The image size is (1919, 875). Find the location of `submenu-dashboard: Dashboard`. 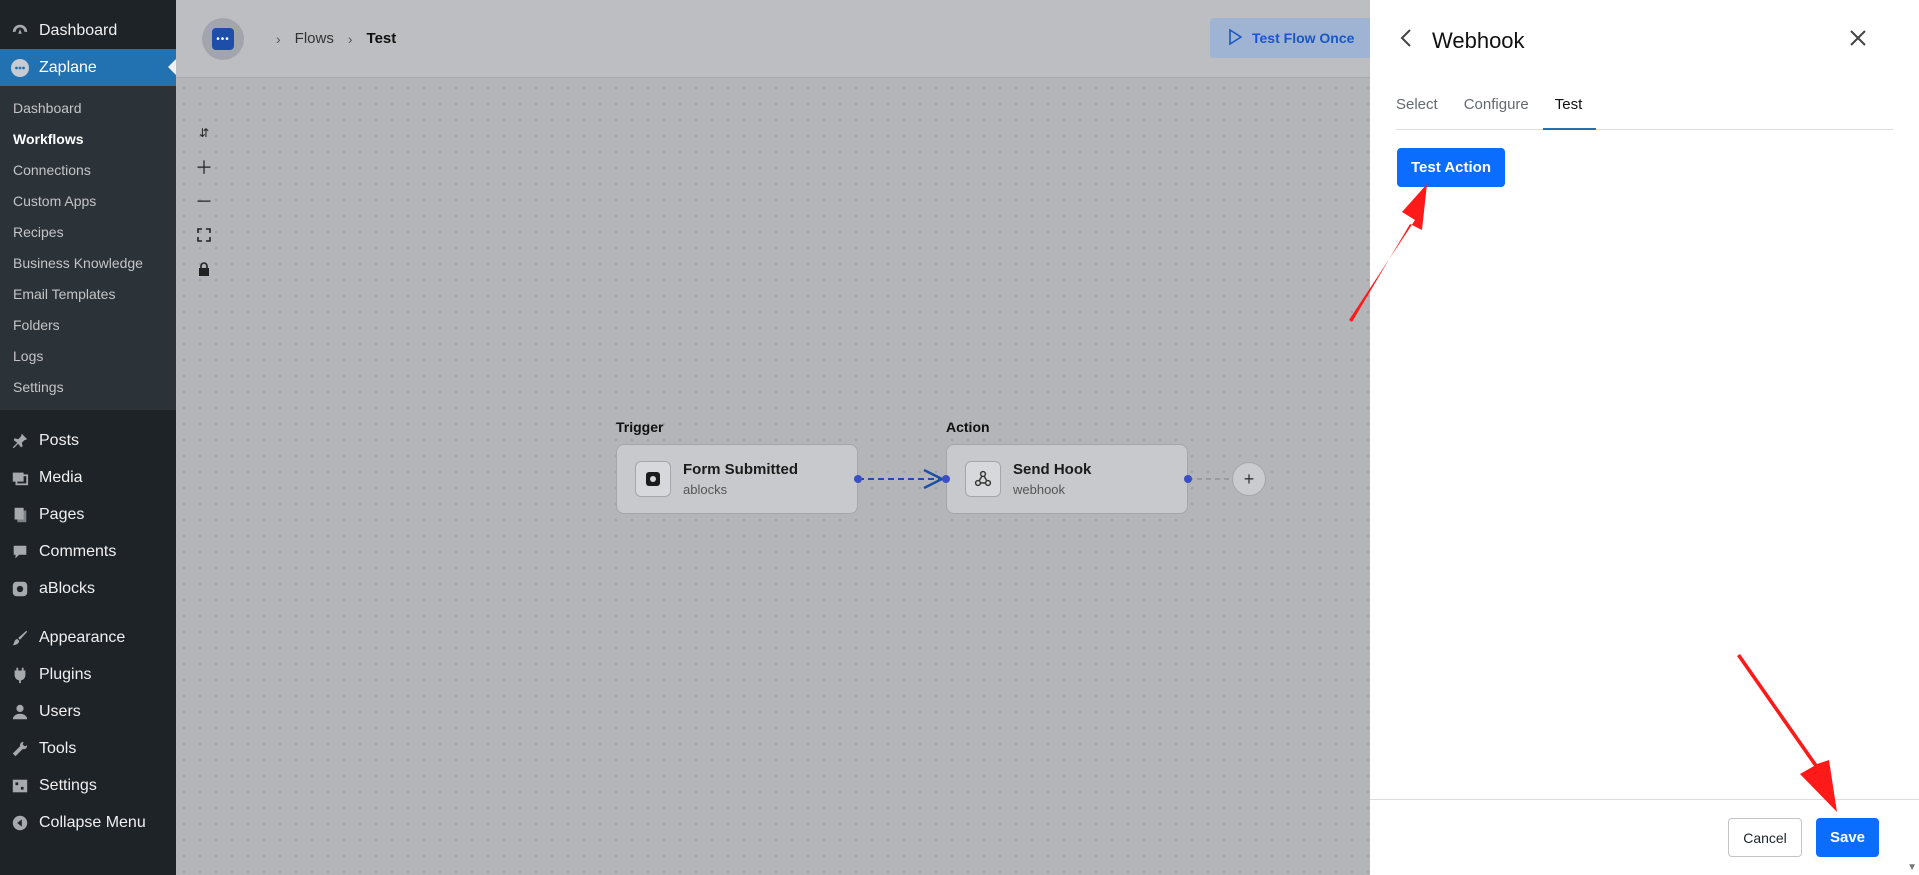

submenu-dashboard: Dashboard is located at coordinates (88, 107).